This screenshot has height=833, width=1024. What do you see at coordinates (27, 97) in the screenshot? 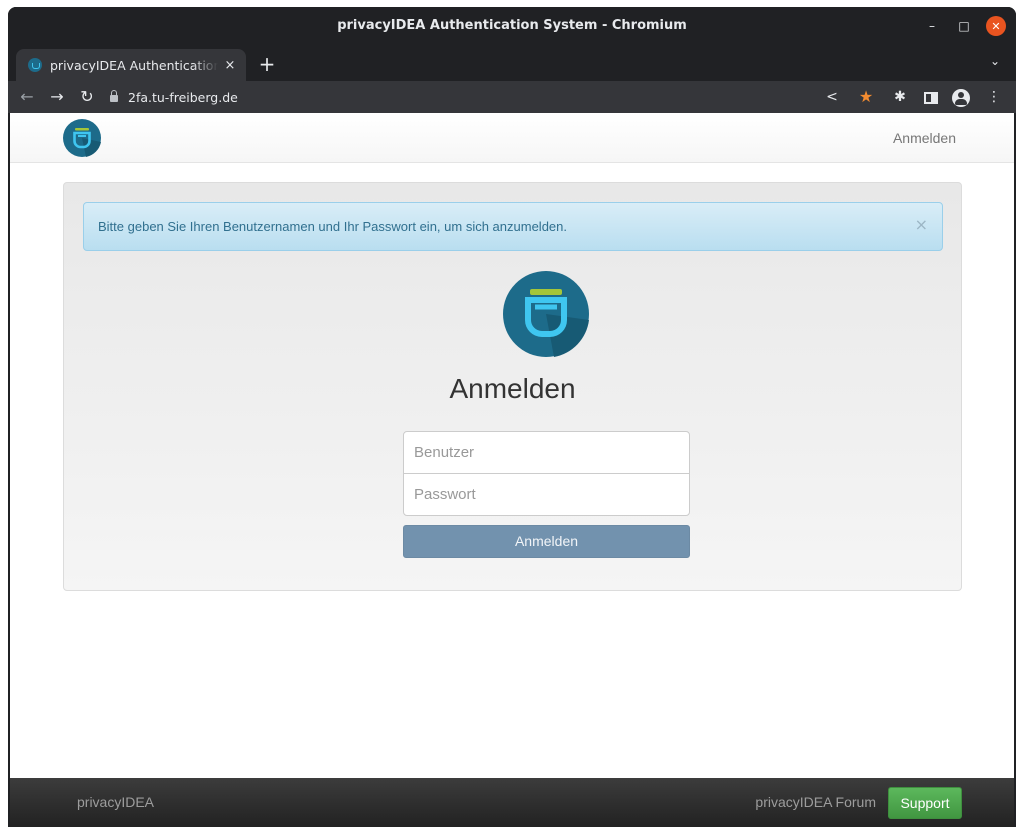
I see `back-arrow-icon: ←` at bounding box center [27, 97].